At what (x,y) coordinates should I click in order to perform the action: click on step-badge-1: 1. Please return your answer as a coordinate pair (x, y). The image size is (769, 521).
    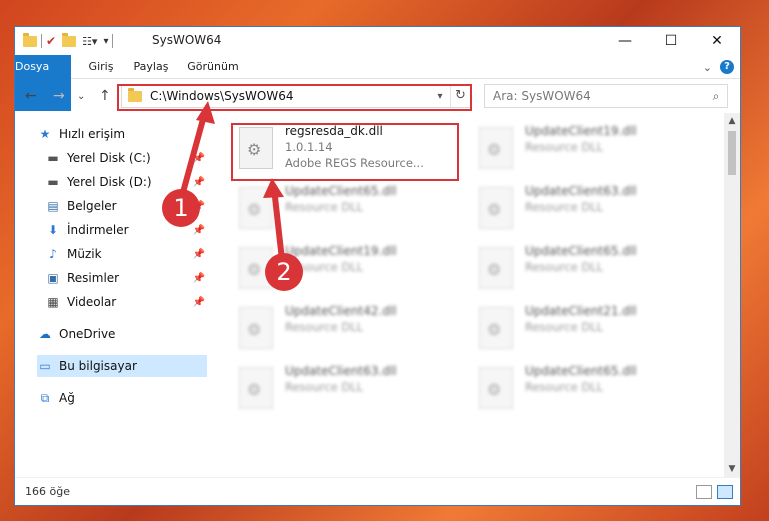
    Looking at the image, I should click on (181, 208).